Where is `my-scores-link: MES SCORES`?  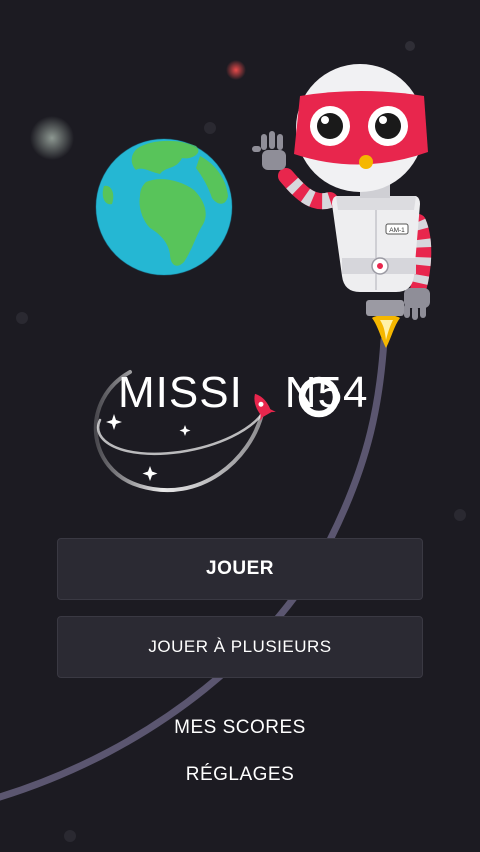 my-scores-link: MES SCORES is located at coordinates (240, 728).